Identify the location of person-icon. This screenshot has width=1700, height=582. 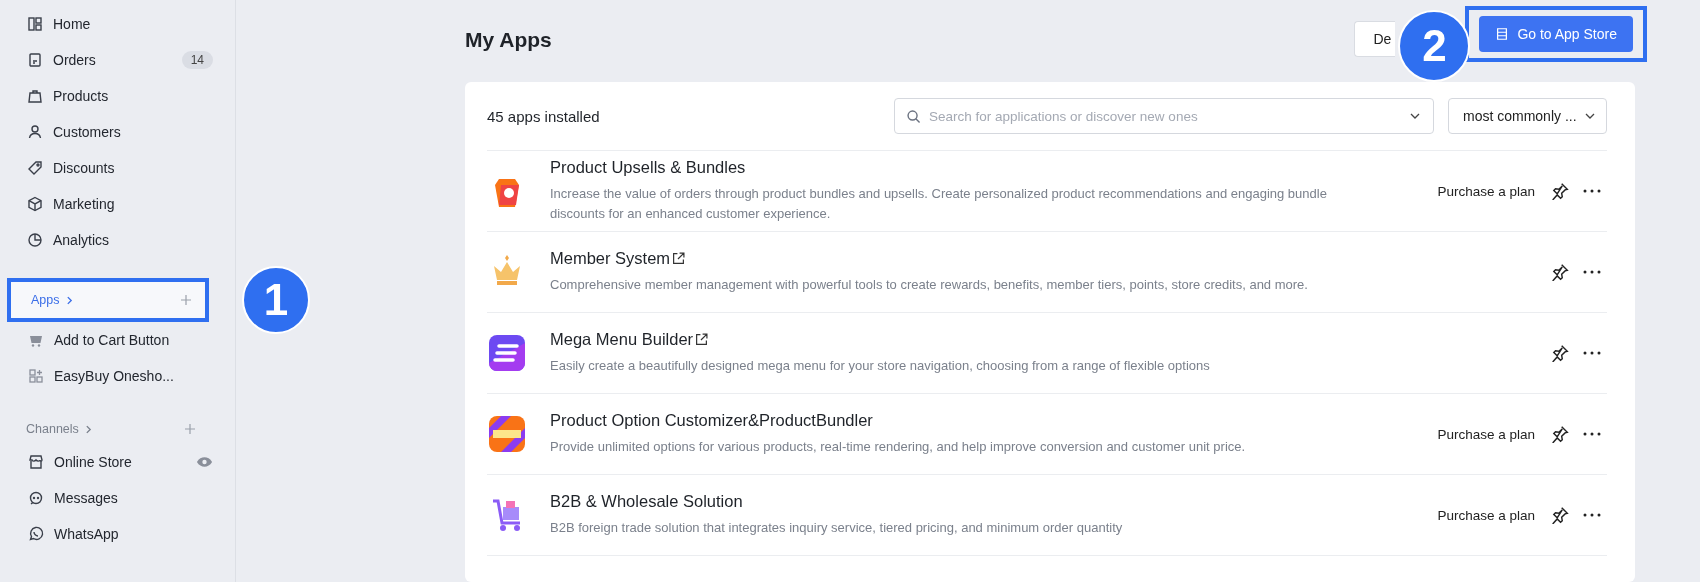
(35, 132).